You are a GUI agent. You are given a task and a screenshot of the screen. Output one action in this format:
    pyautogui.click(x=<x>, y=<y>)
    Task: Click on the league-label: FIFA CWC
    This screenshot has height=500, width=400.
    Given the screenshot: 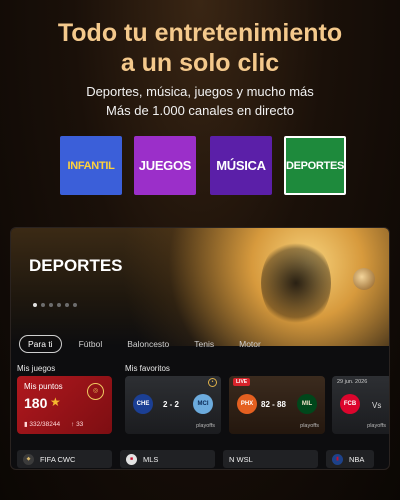 What is the action you would take?
    pyautogui.click(x=58, y=459)
    